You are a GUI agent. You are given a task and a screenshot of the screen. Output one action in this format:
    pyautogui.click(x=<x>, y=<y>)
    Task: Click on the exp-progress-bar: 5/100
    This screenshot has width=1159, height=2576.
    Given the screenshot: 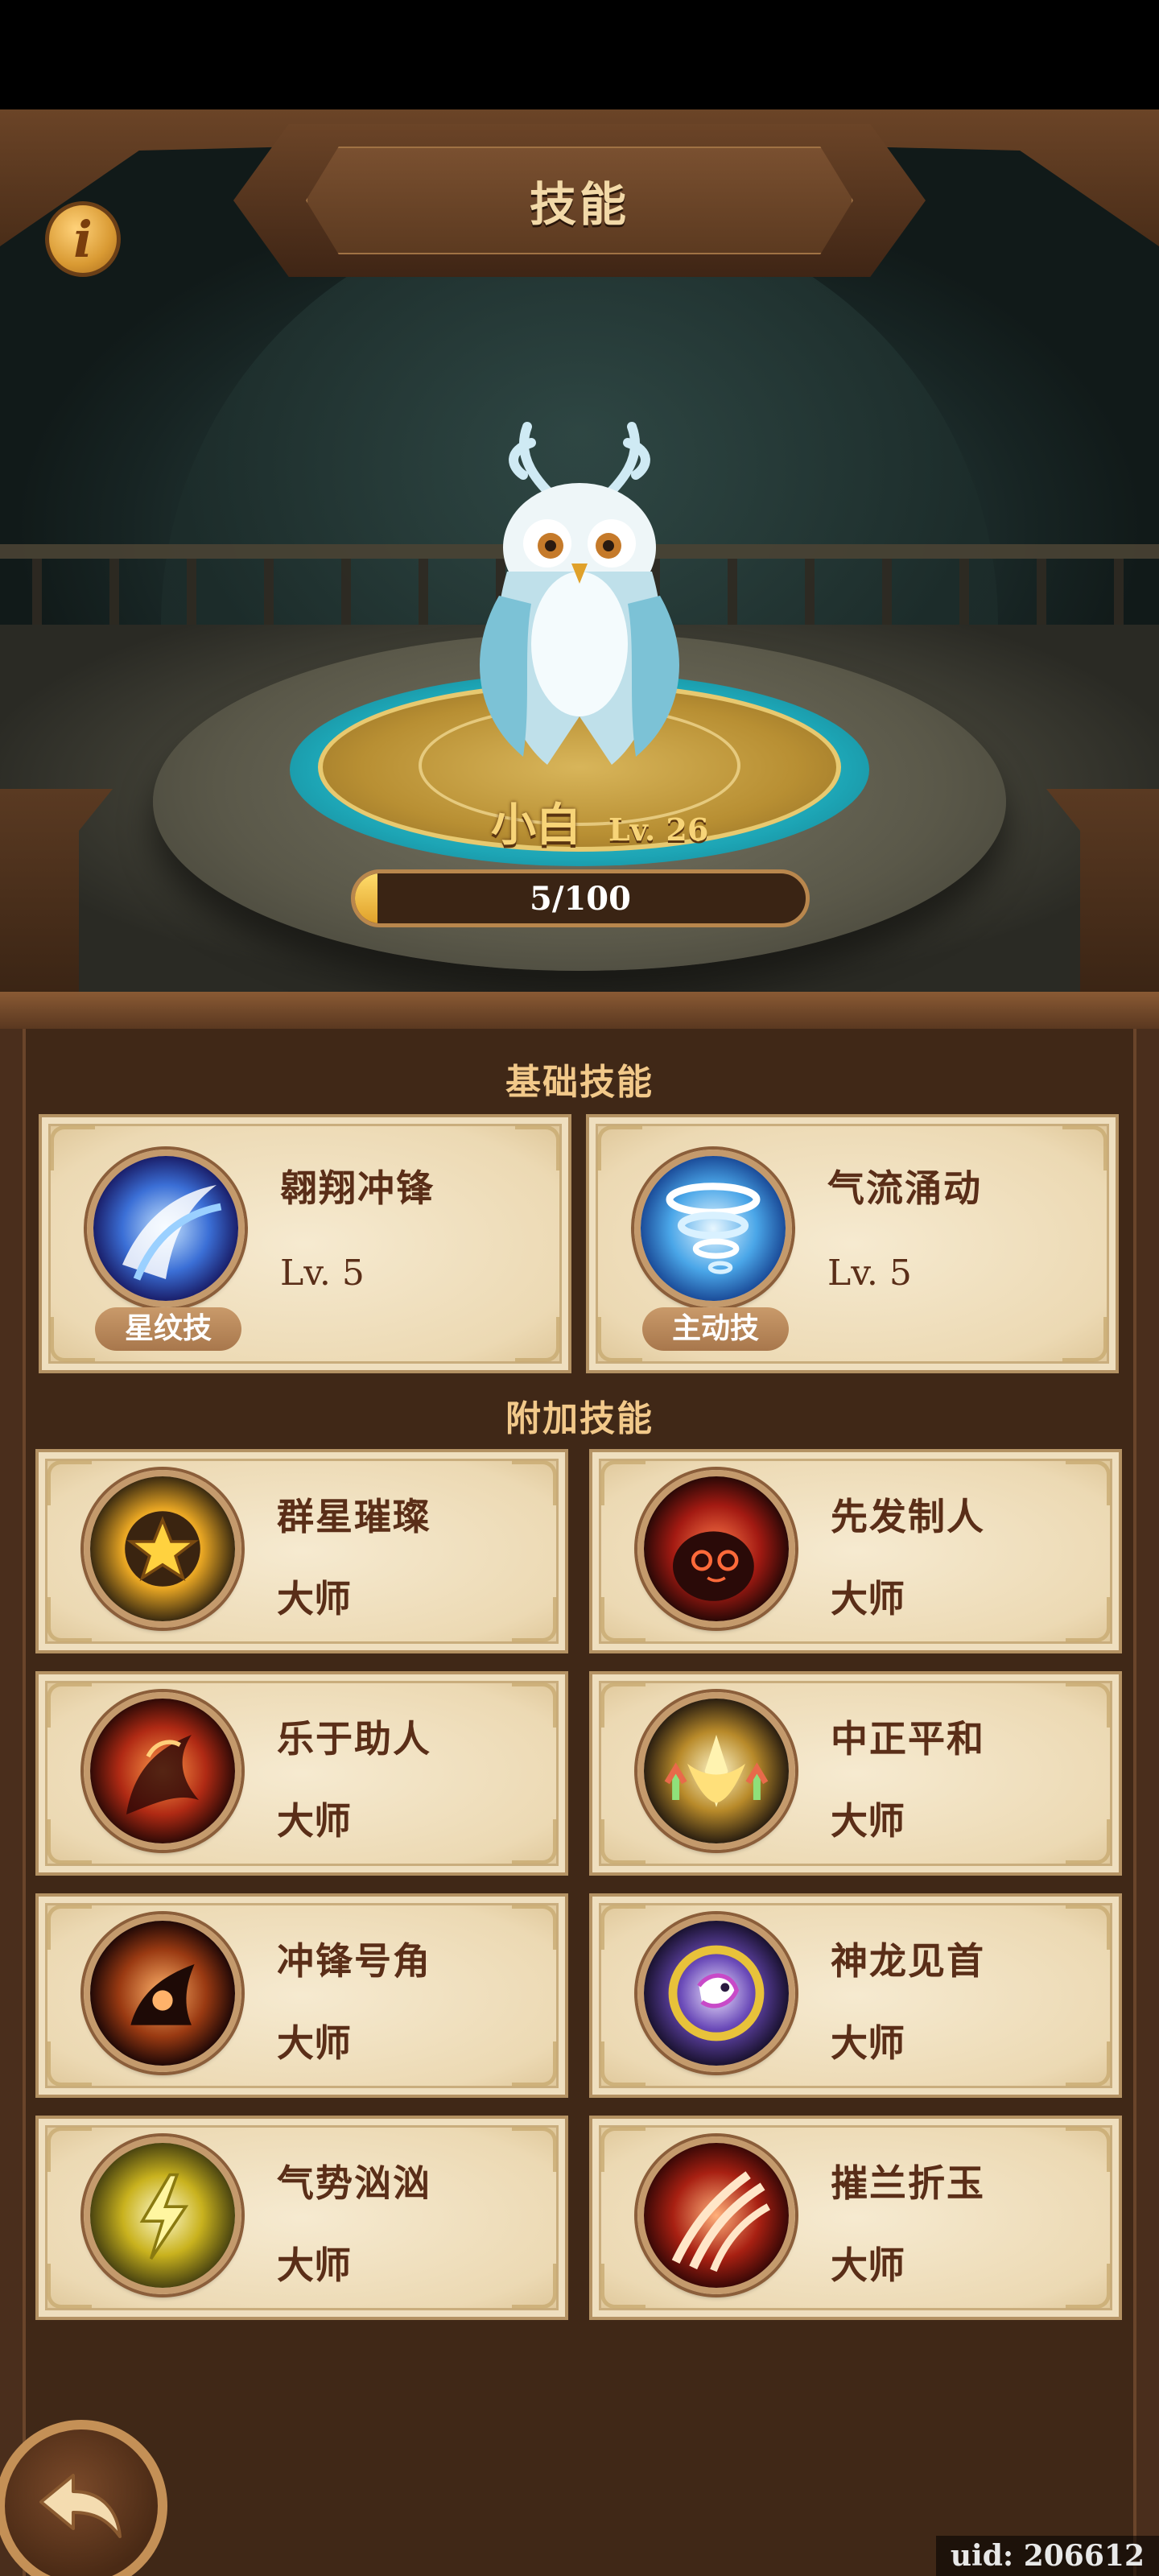 What is the action you would take?
    pyautogui.click(x=580, y=898)
    